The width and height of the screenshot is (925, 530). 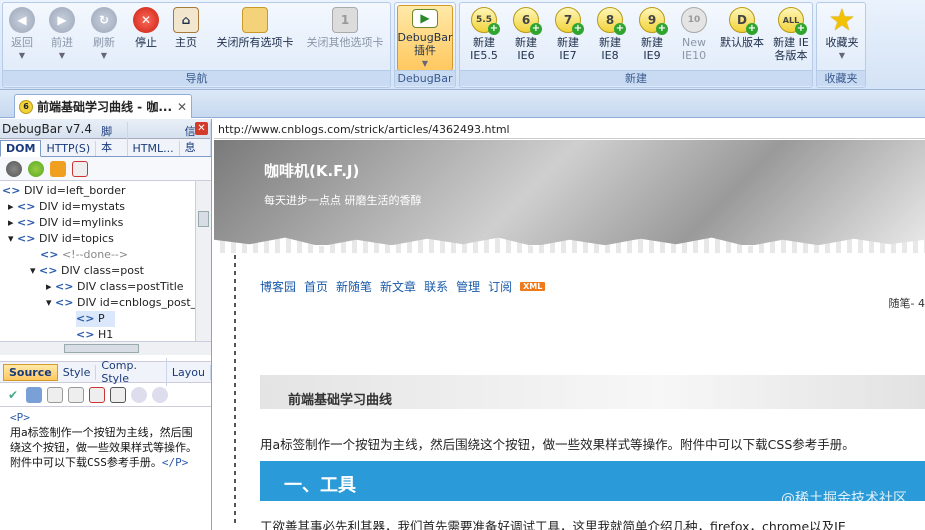 What do you see at coordinates (69, 148) in the screenshot?
I see `tab-http: HTTP(S)` at bounding box center [69, 148].